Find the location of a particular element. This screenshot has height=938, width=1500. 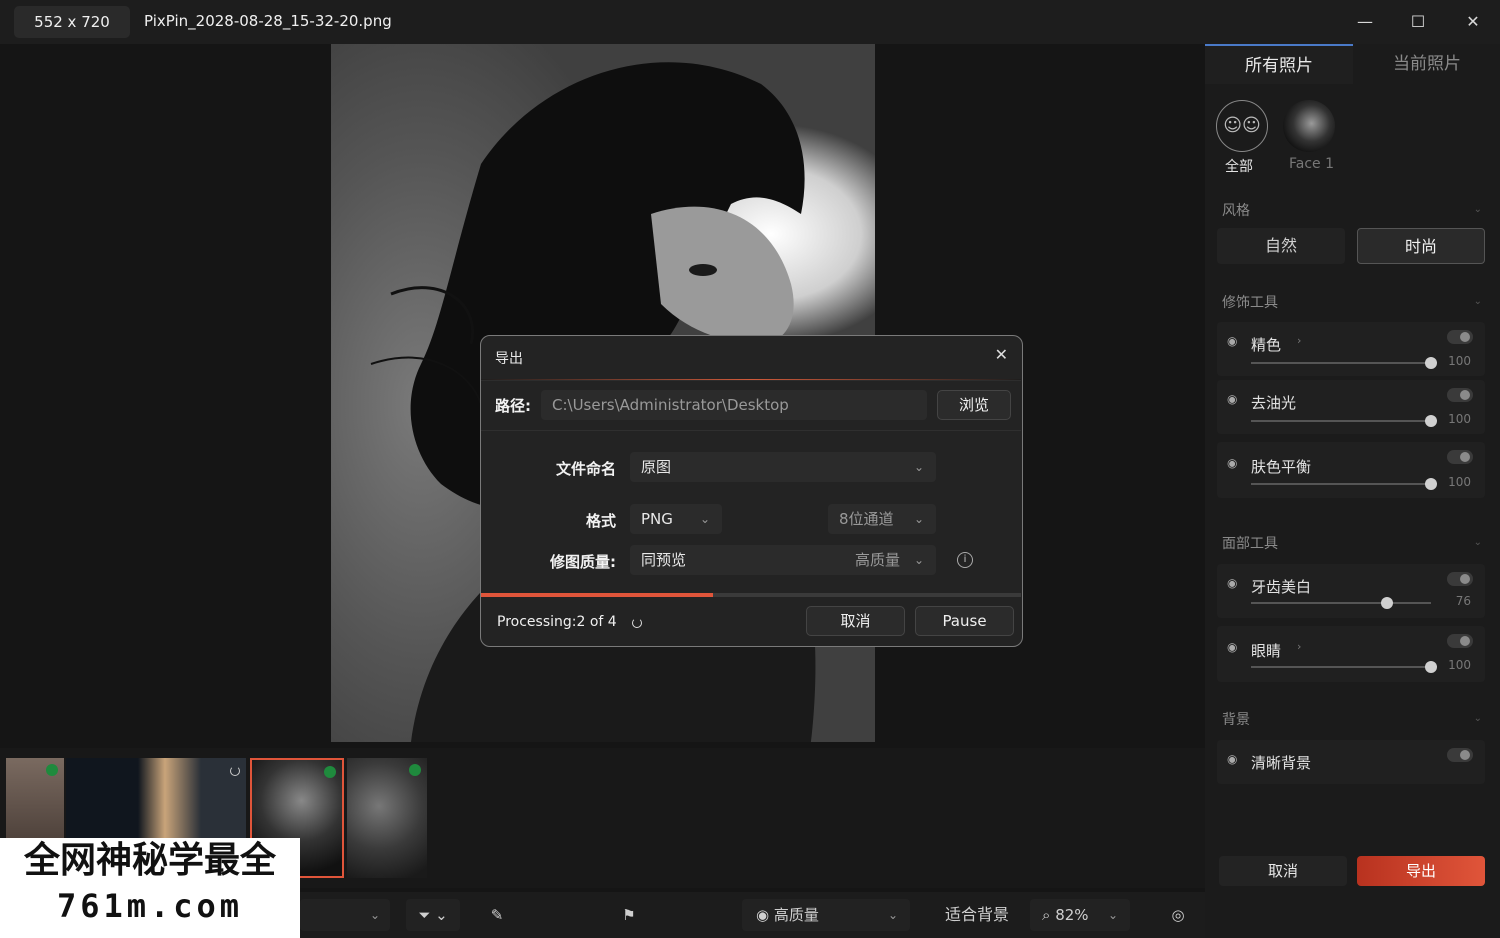

image-dimensions: 552 x 720 is located at coordinates (72, 22).